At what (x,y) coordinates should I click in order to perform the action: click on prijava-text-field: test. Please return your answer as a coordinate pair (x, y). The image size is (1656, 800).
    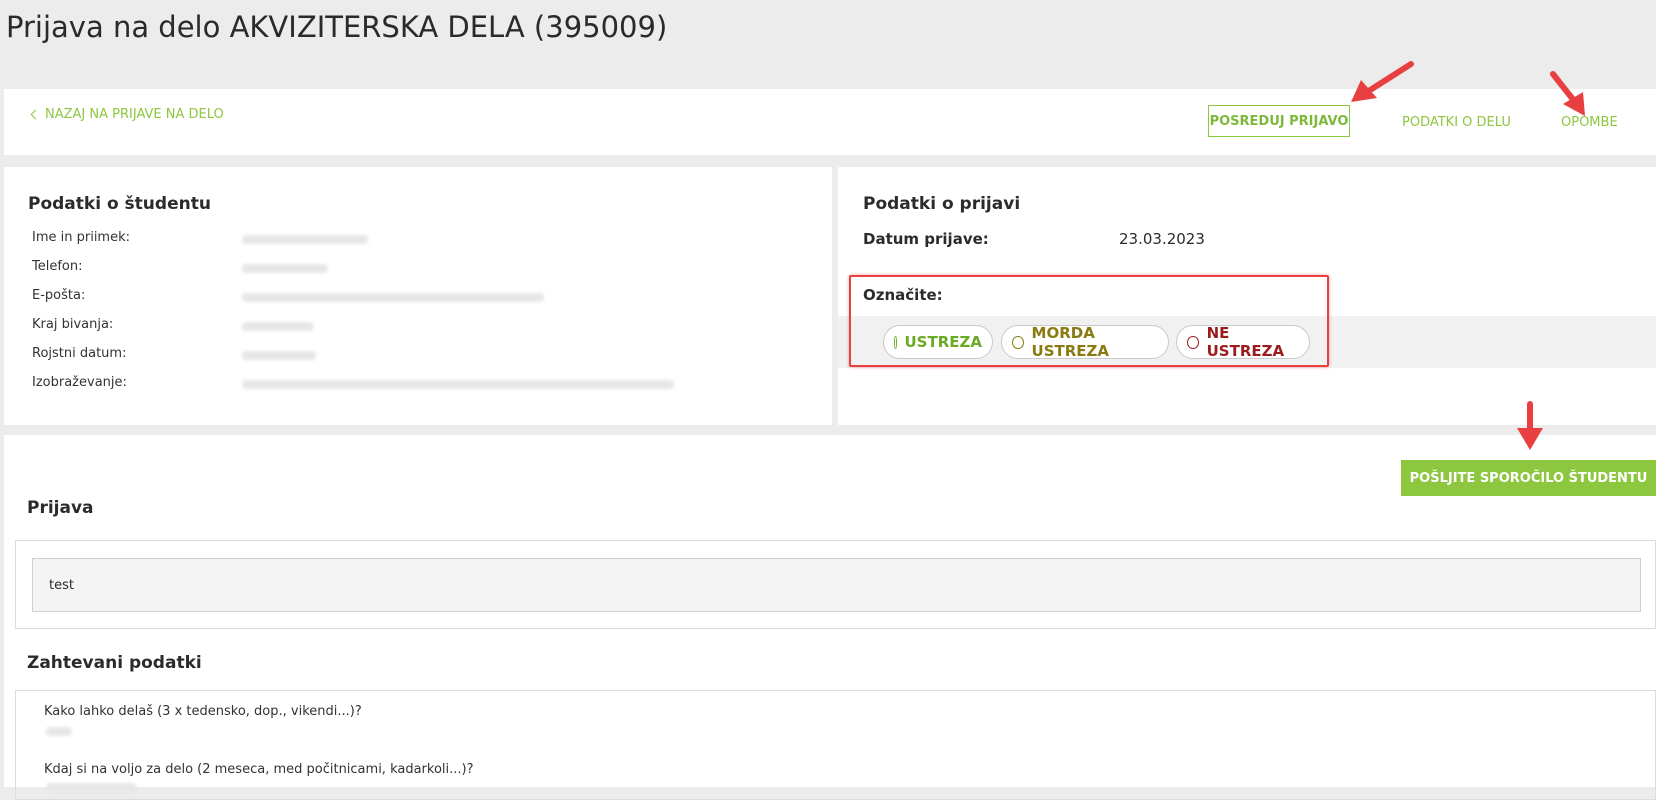
    Looking at the image, I should click on (836, 585).